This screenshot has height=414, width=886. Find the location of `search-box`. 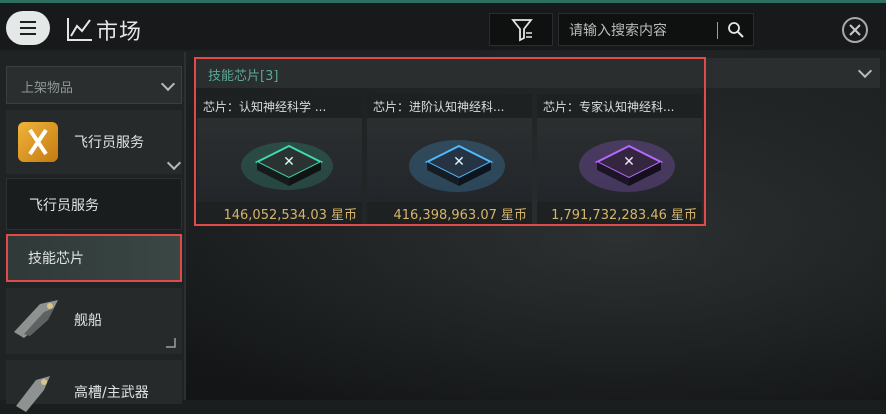

search-box is located at coordinates (656, 29).